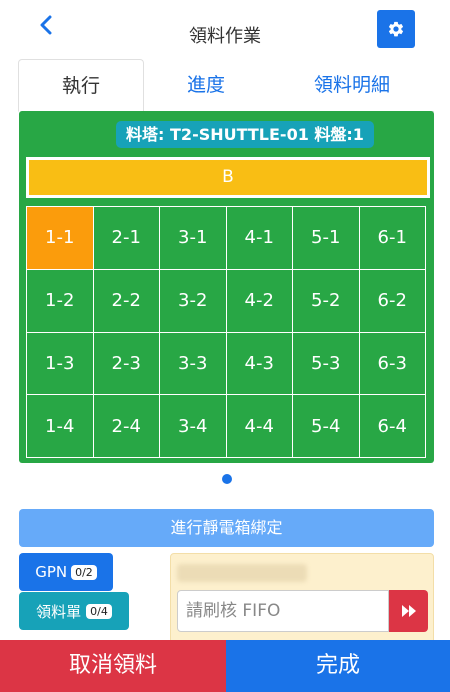 This screenshot has height=692, width=450. What do you see at coordinates (259, 301) in the screenshot?
I see `slot-cell: 4-2` at bounding box center [259, 301].